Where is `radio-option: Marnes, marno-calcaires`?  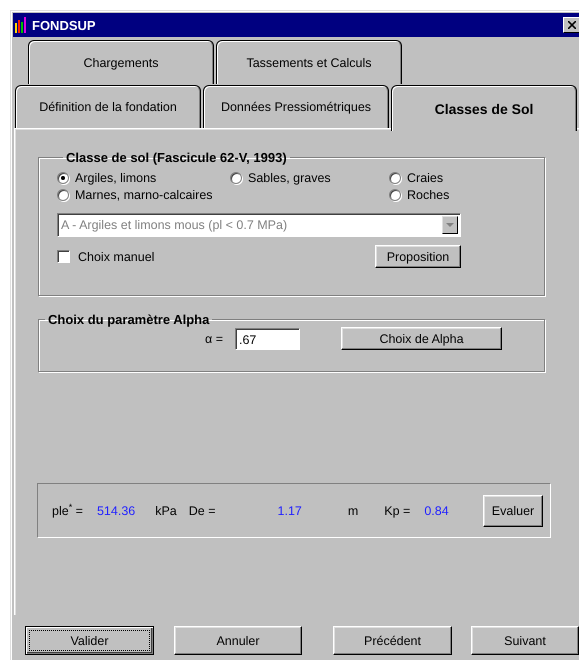 radio-option: Marnes, marno-calcaires is located at coordinates (223, 195).